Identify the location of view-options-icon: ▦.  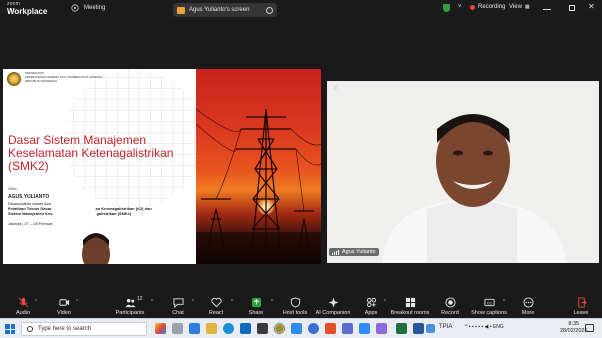
(527, 7).